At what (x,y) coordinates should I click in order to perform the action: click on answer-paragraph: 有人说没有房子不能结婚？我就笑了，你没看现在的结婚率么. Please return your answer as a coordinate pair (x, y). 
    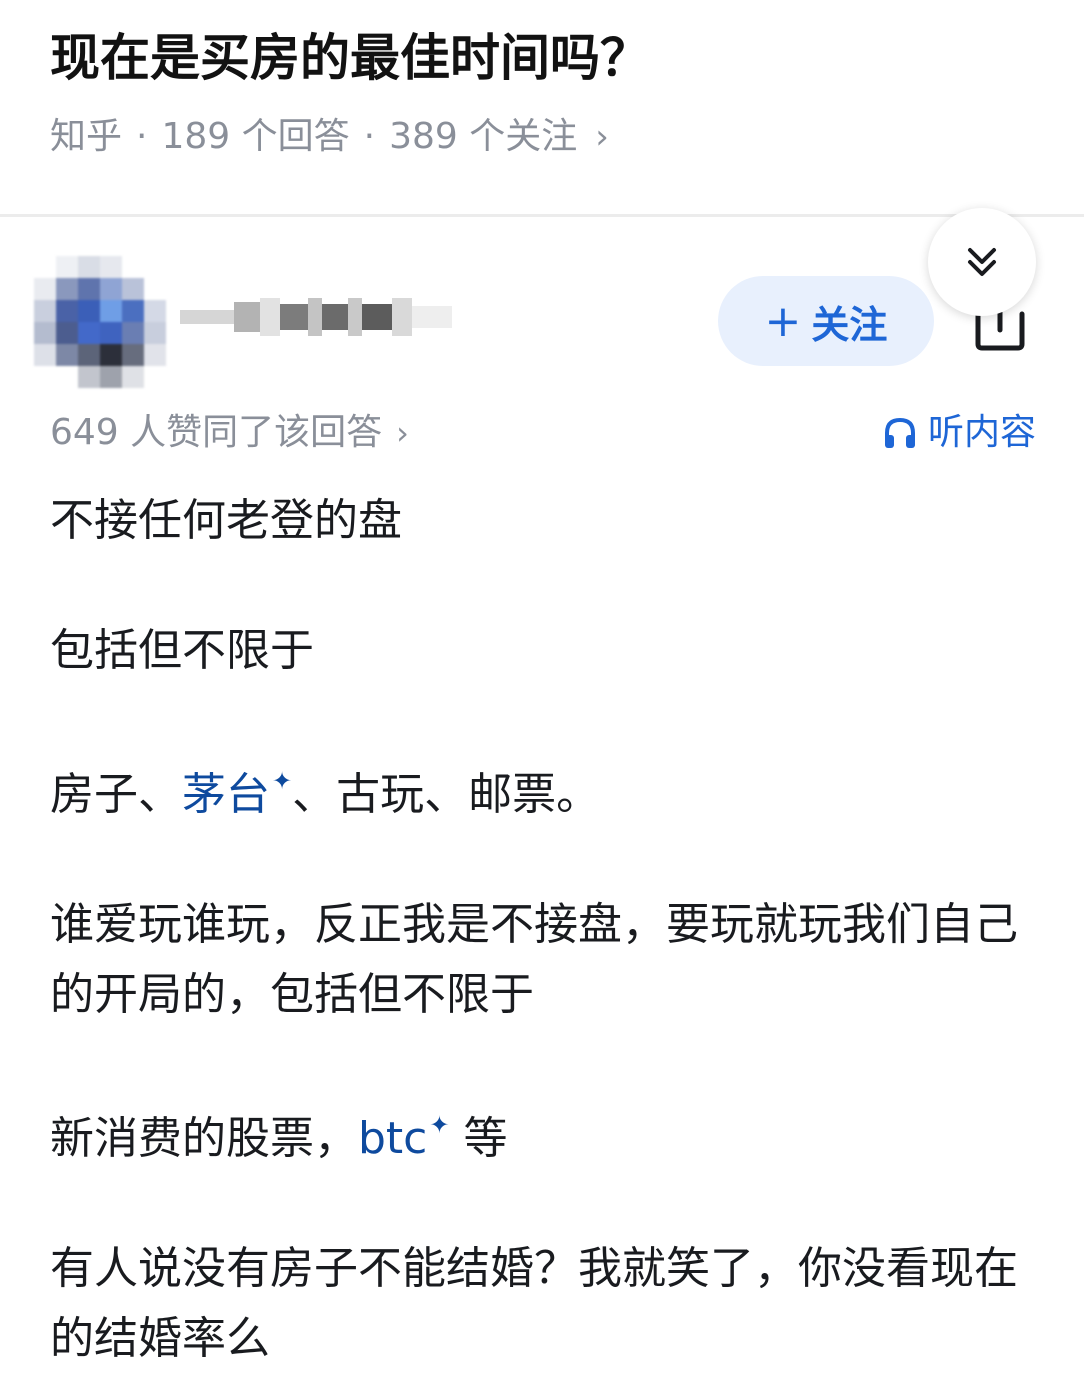
    Looking at the image, I should click on (534, 1303).